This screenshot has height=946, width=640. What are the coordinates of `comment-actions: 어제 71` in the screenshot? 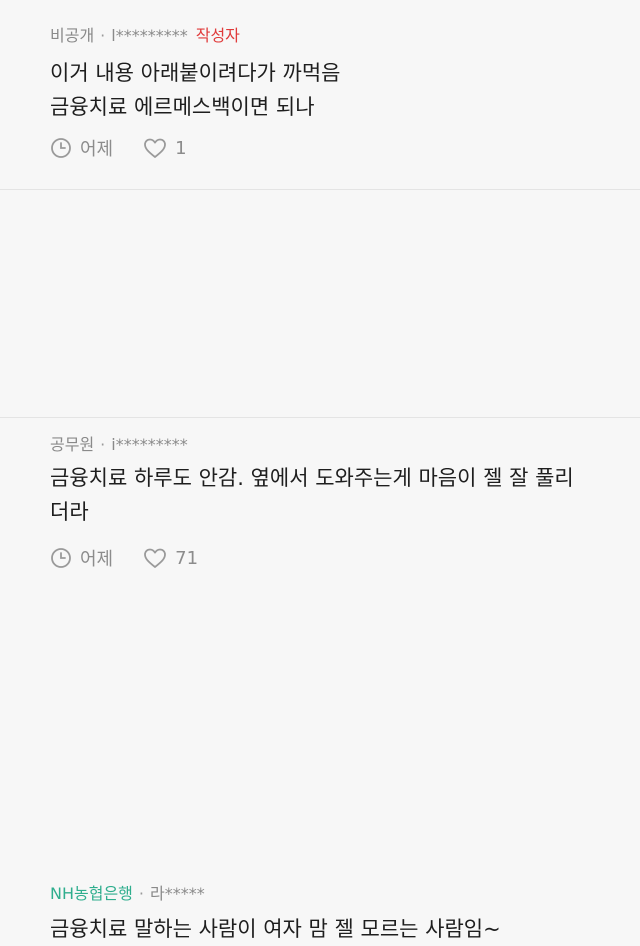 It's located at (124, 558).